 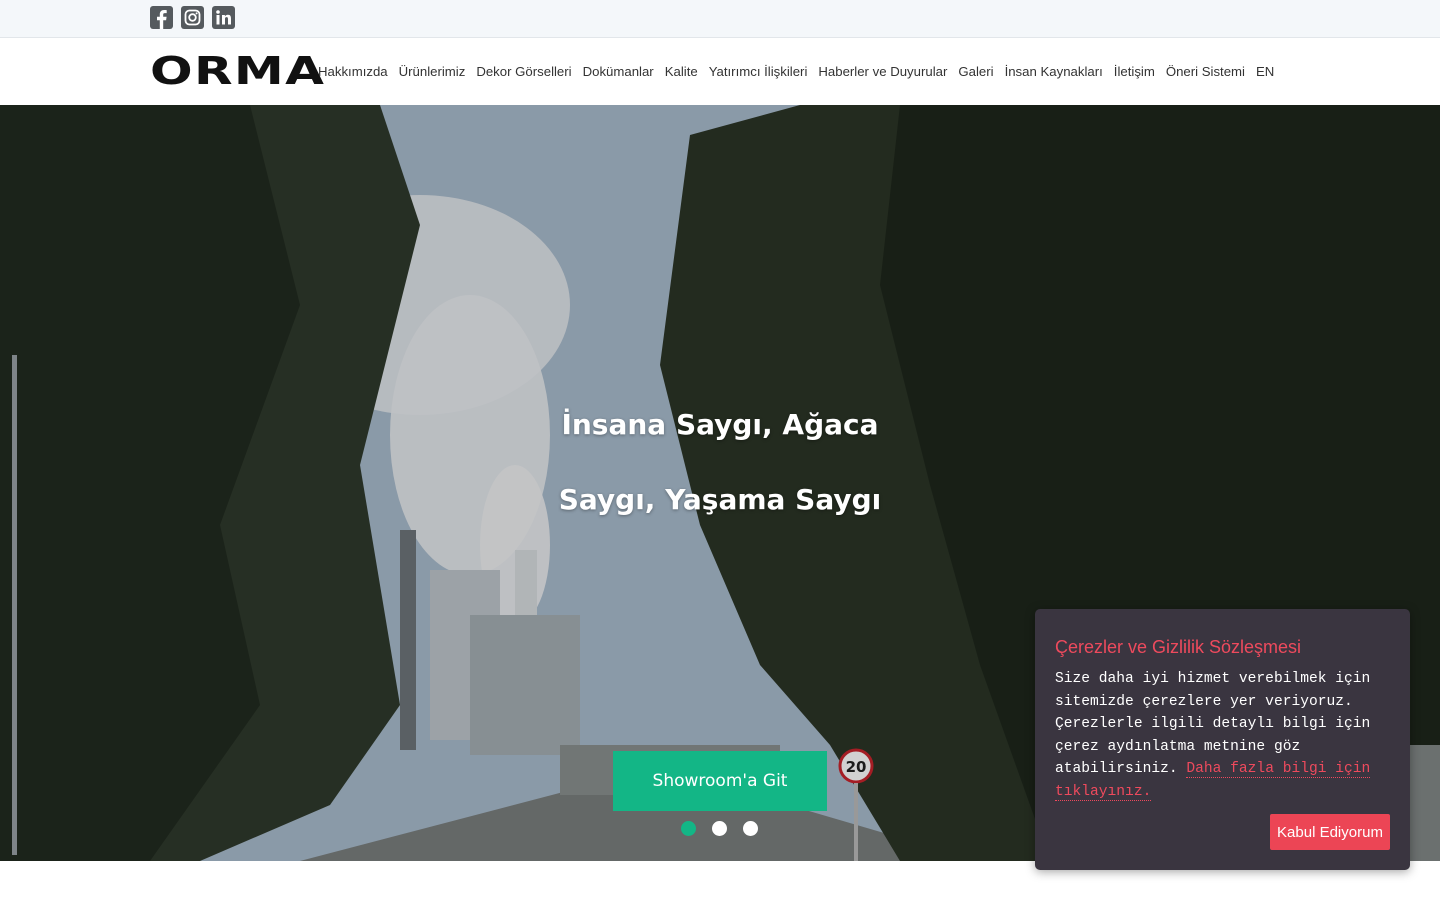 What do you see at coordinates (618, 71) in the screenshot?
I see `nav-dokumanlar: Dokümanlar` at bounding box center [618, 71].